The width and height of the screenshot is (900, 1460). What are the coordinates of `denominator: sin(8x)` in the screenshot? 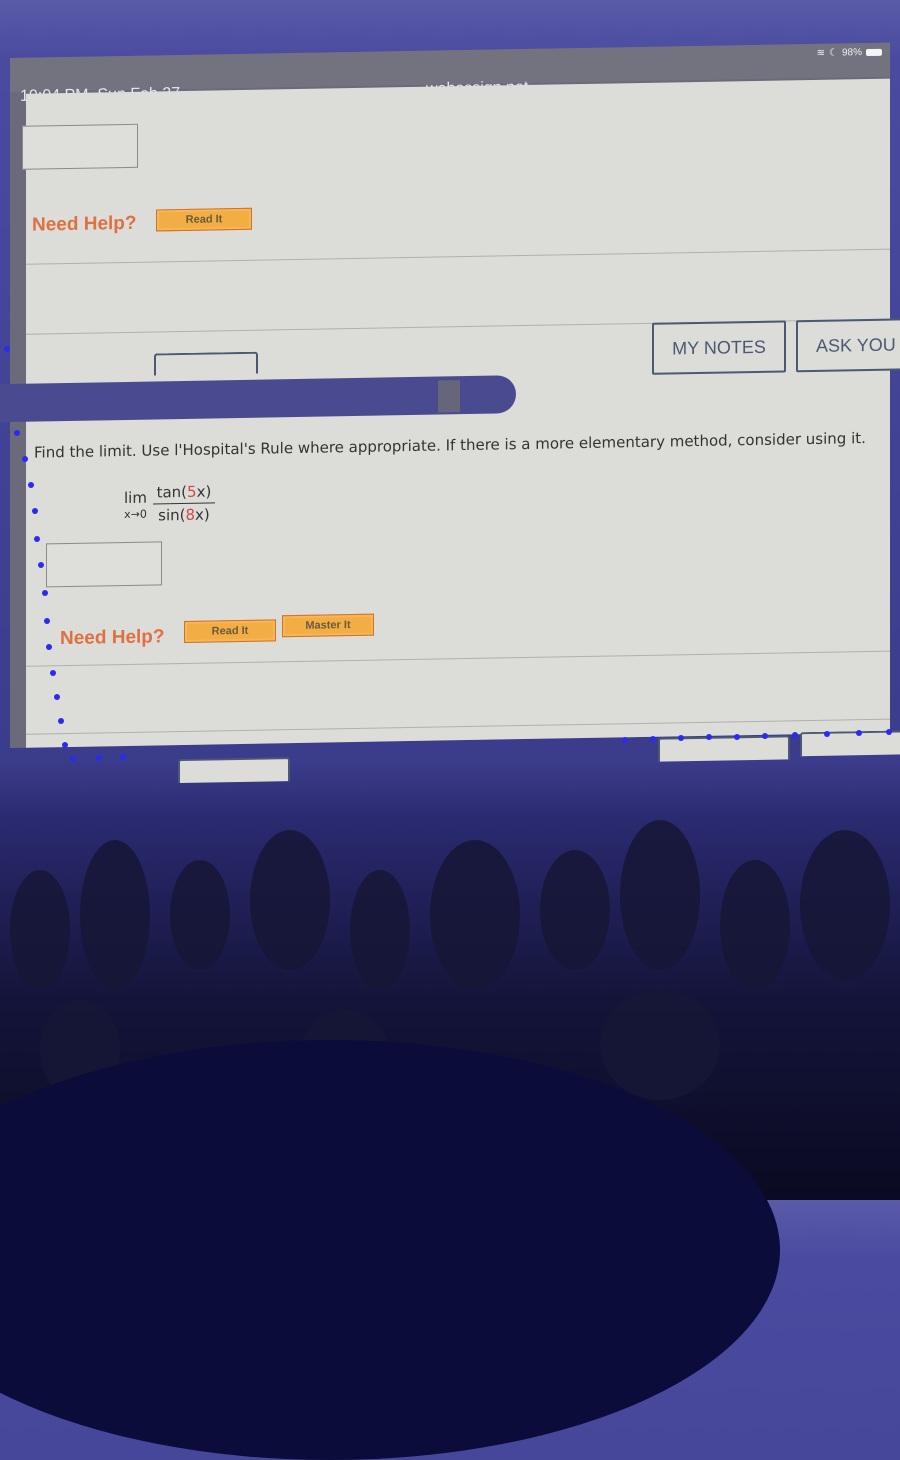 It's located at (184, 515).